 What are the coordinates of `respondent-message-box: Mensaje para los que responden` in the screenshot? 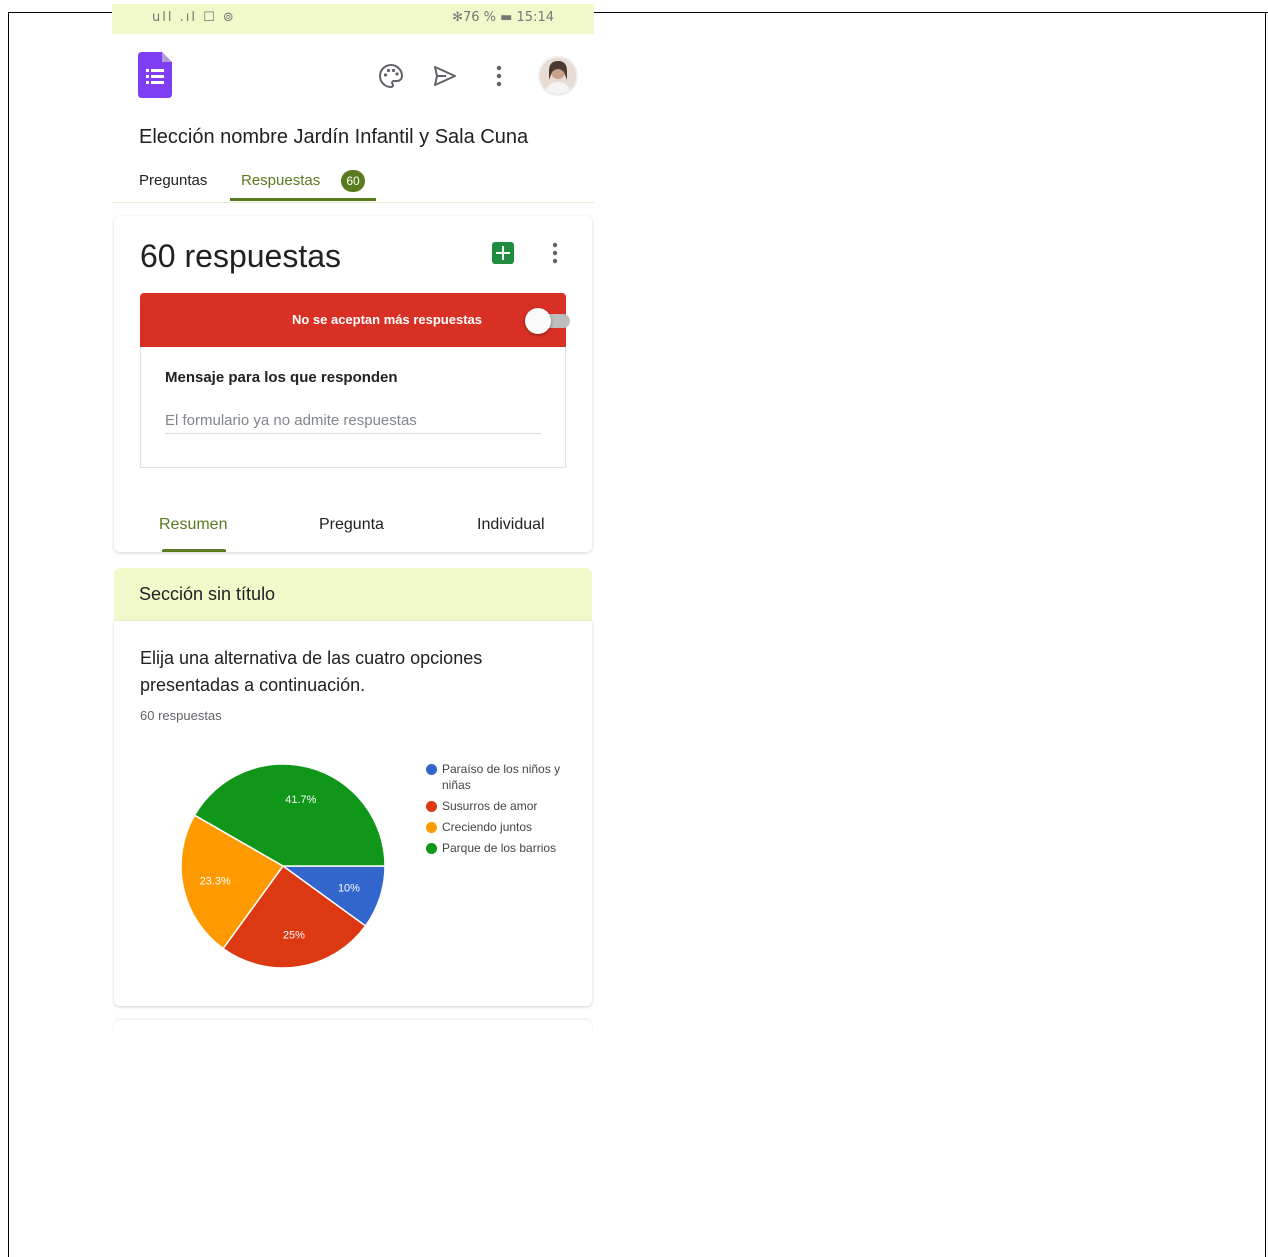 It's located at (353, 407).